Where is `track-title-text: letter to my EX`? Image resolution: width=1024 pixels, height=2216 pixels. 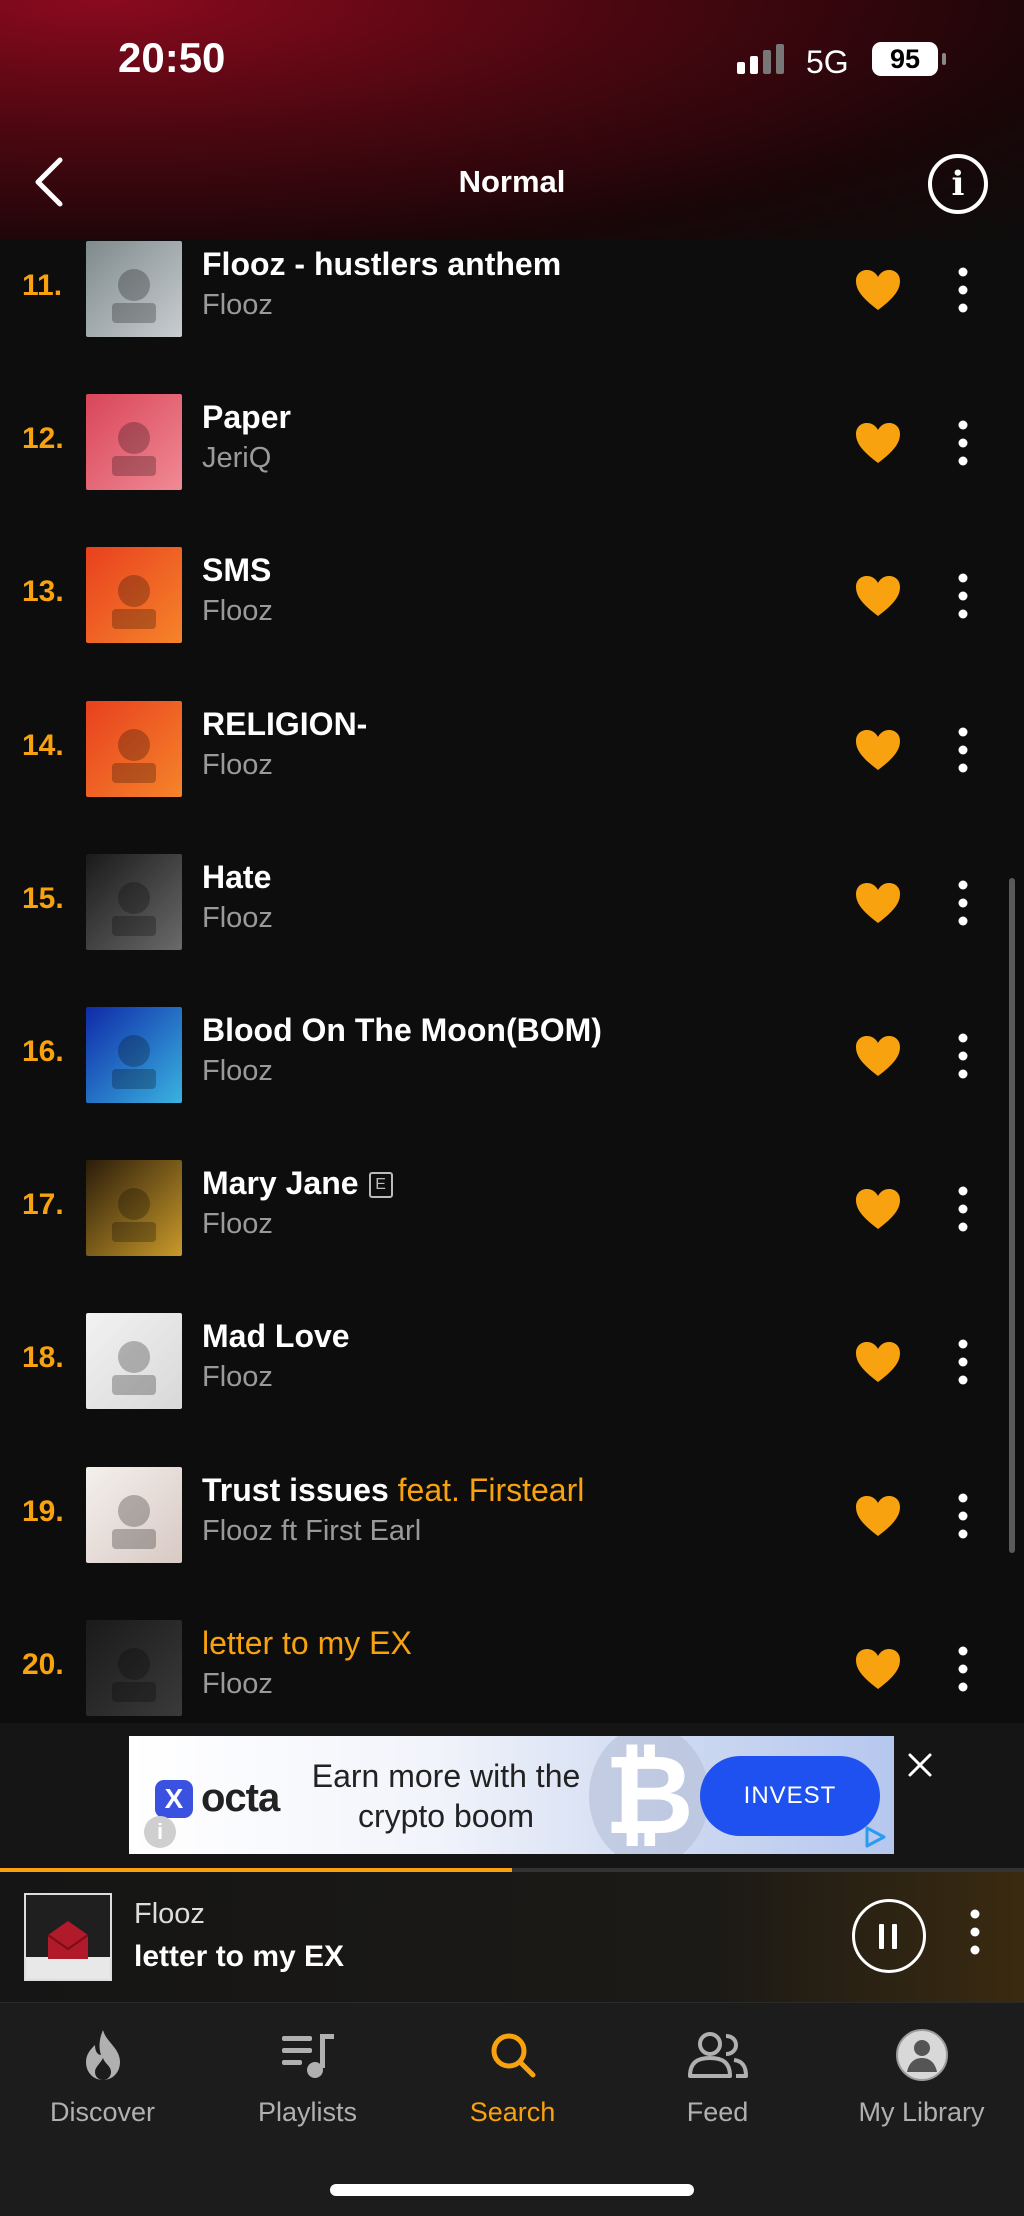 track-title-text: letter to my EX is located at coordinates (307, 1642).